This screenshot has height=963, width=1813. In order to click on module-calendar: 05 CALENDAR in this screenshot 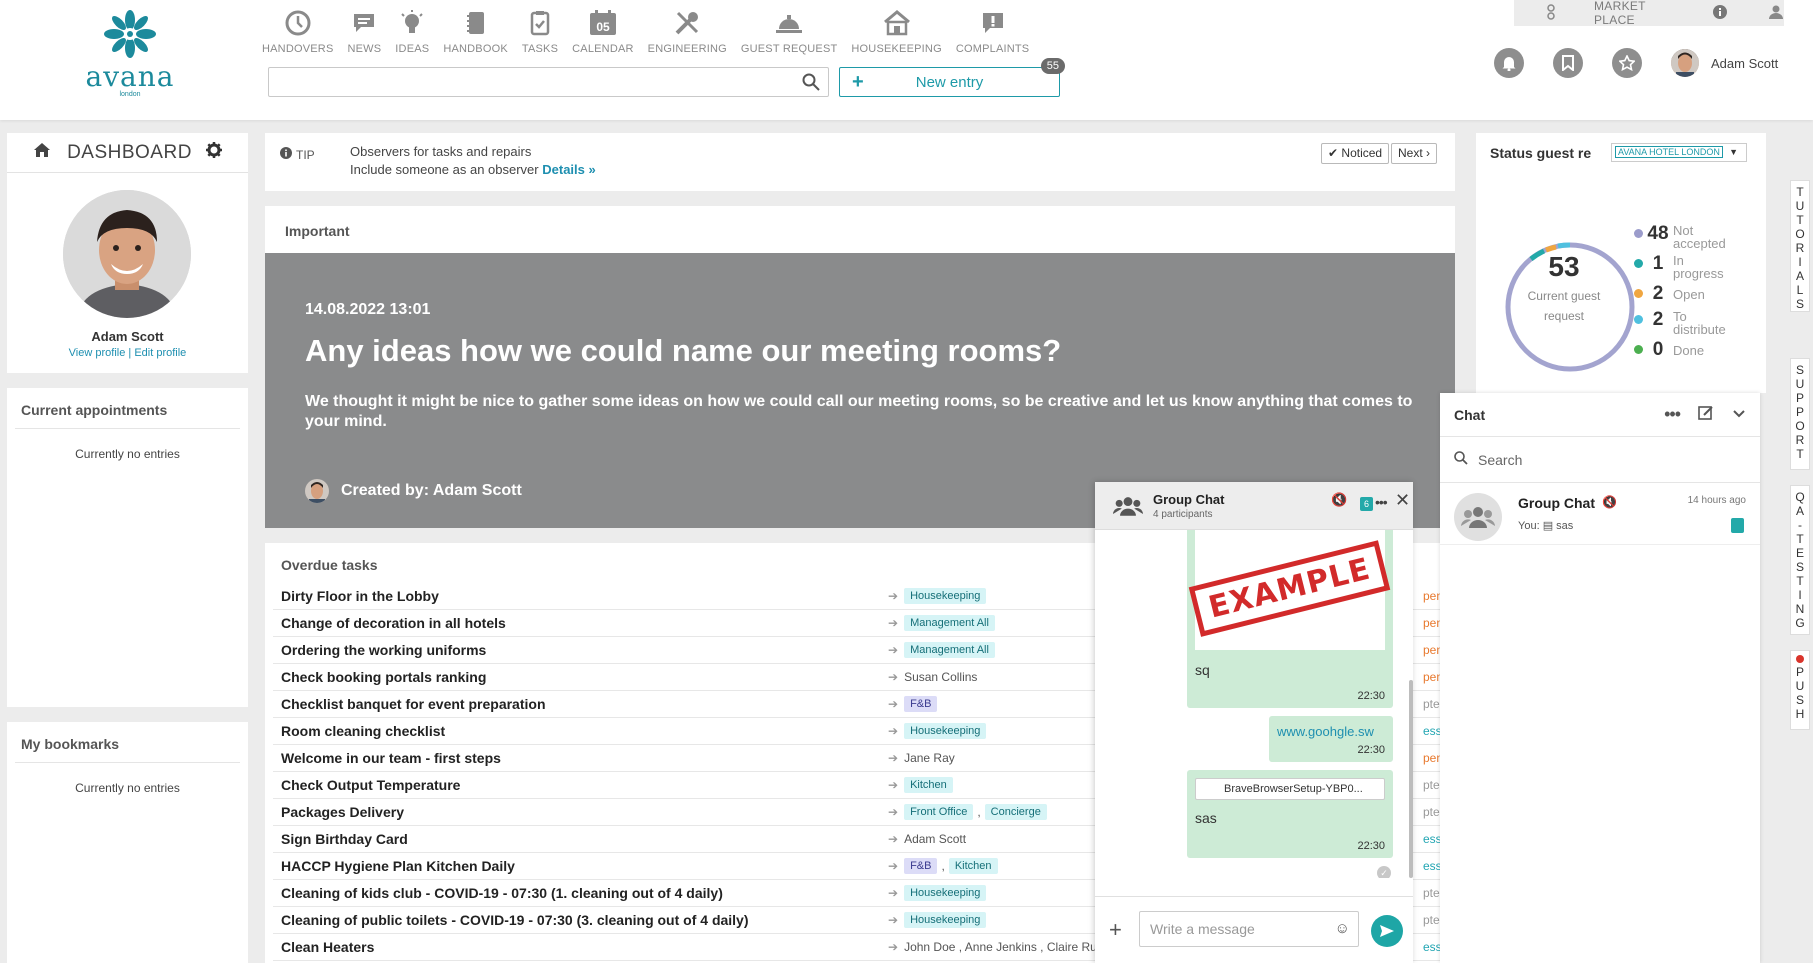, I will do `click(603, 31)`.